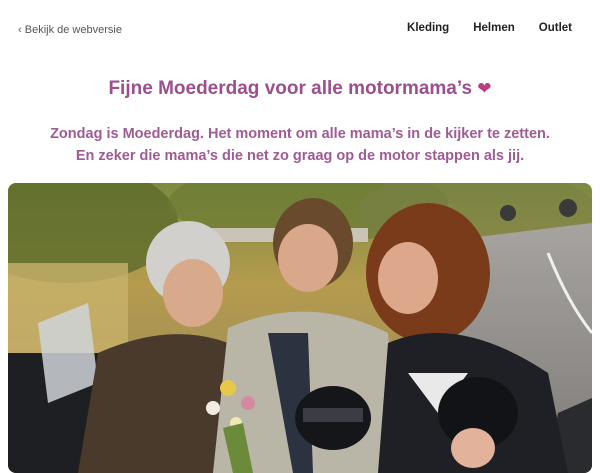 The height and width of the screenshot is (473, 600). Describe the element at coordinates (73, 30) in the screenshot. I see `webversie-label: Bekijk de webversie` at that location.